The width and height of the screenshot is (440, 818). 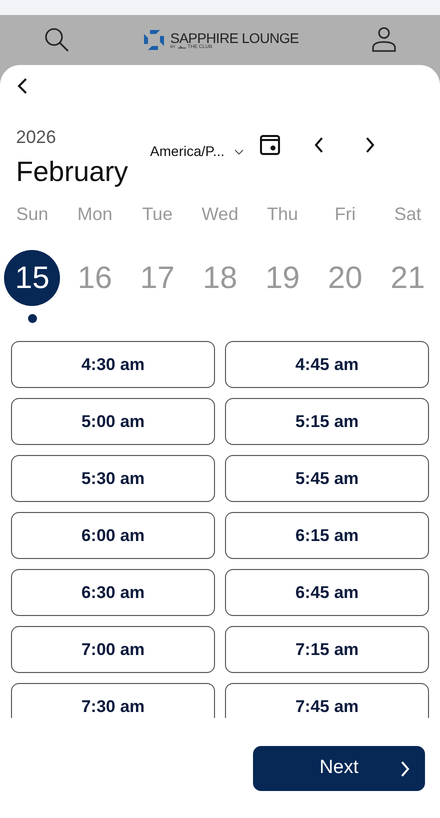 I want to click on time-slot-button: 7:45 am, so click(x=327, y=700).